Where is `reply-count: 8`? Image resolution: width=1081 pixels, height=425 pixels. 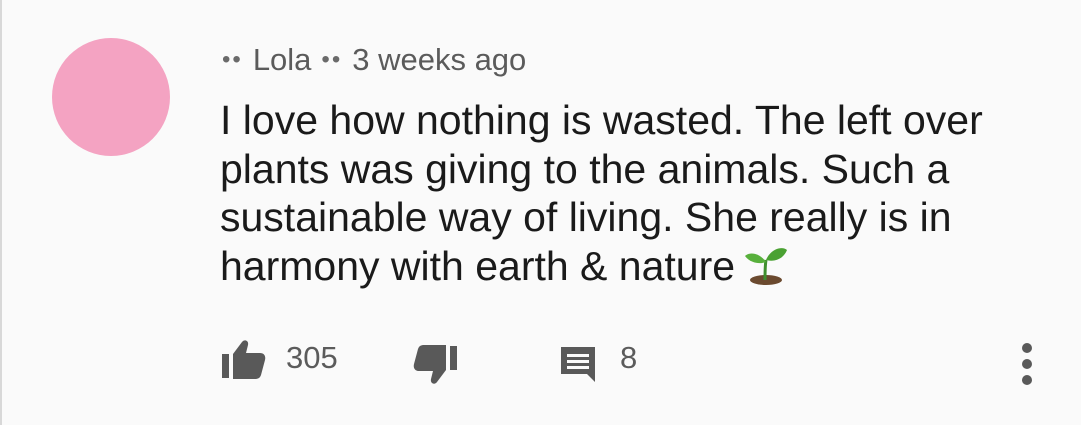 reply-count: 8 is located at coordinates (629, 357).